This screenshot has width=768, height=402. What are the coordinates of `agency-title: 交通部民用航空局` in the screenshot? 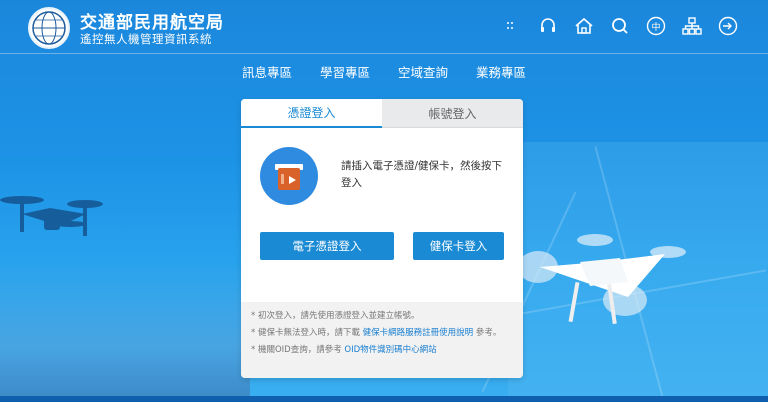 It's located at (152, 23).